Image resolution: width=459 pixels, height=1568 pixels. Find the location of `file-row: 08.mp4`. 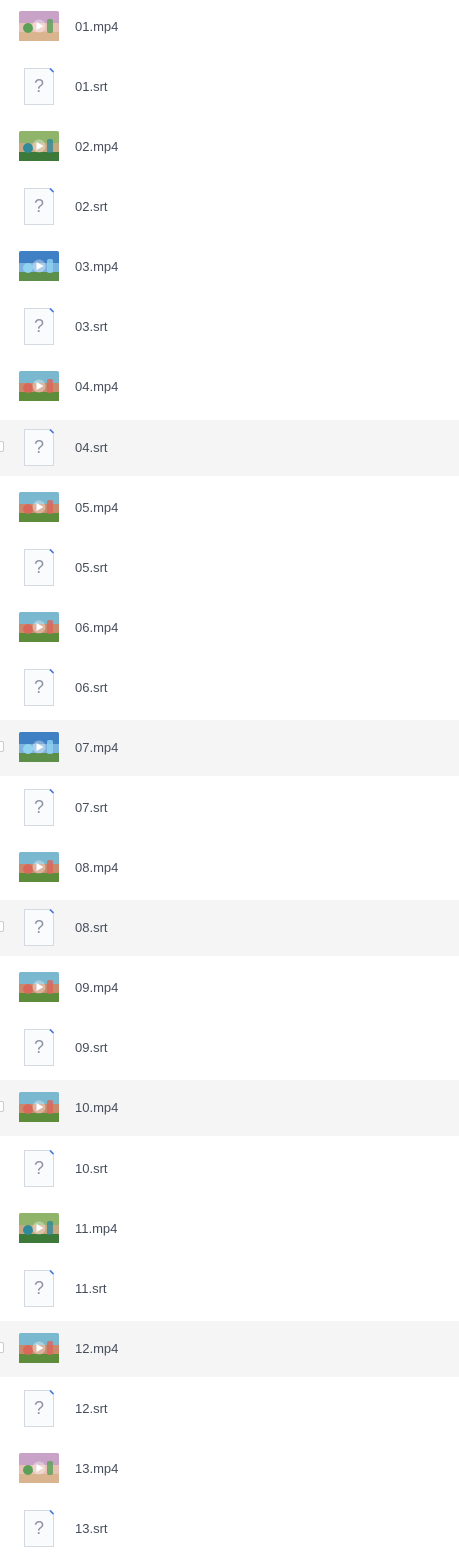

file-row: 08.mp4 is located at coordinates (229, 868).